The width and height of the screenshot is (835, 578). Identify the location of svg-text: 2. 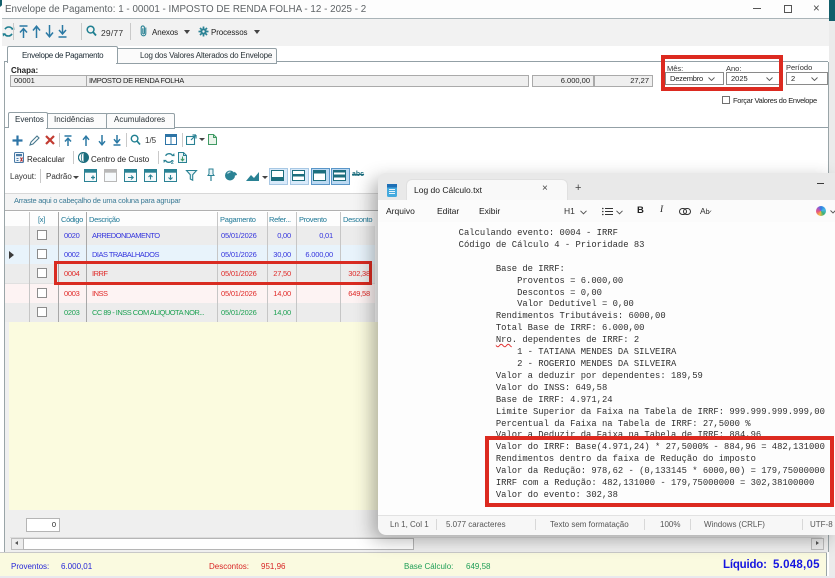
(172, 162).